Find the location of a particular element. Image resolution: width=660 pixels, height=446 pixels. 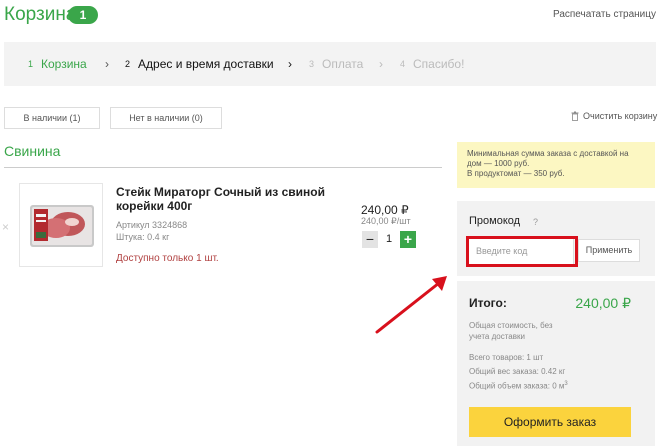

availability-note: Доступно только 1 шт. is located at coordinates (167, 258).